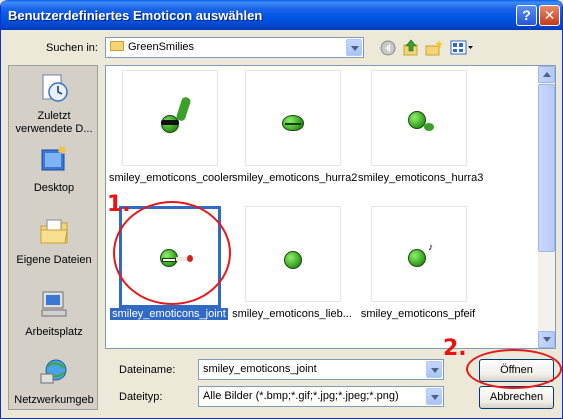  Describe the element at coordinates (421, 178) in the screenshot. I see `file-name: smiley_emoticons_hurra3` at that location.